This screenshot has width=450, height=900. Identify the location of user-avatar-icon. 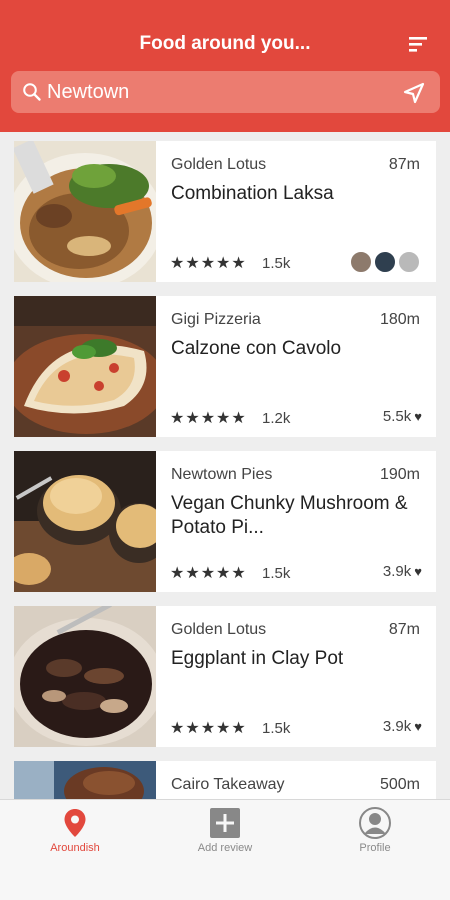
(375, 823).